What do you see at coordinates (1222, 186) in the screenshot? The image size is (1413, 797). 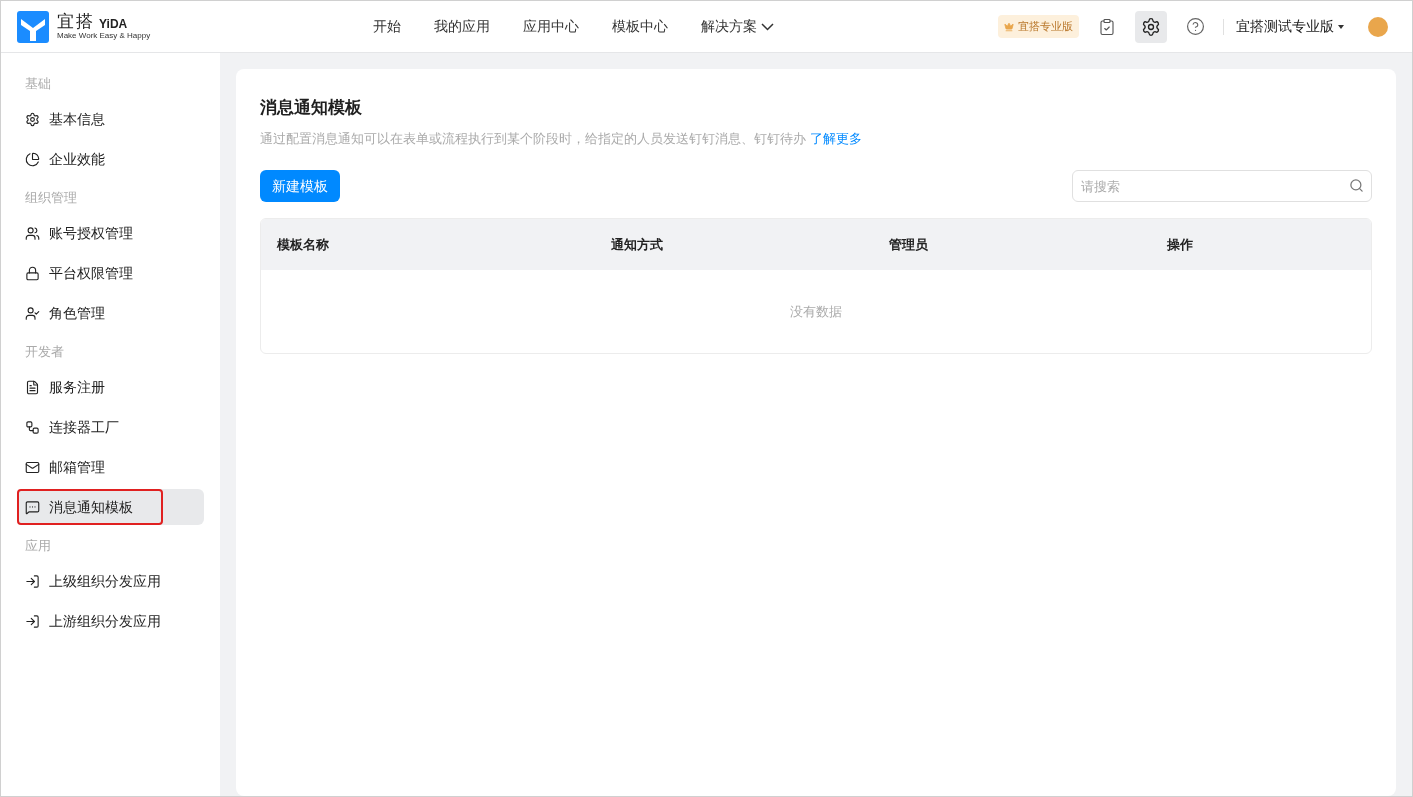 I see `search-field: 请搜索` at bounding box center [1222, 186].